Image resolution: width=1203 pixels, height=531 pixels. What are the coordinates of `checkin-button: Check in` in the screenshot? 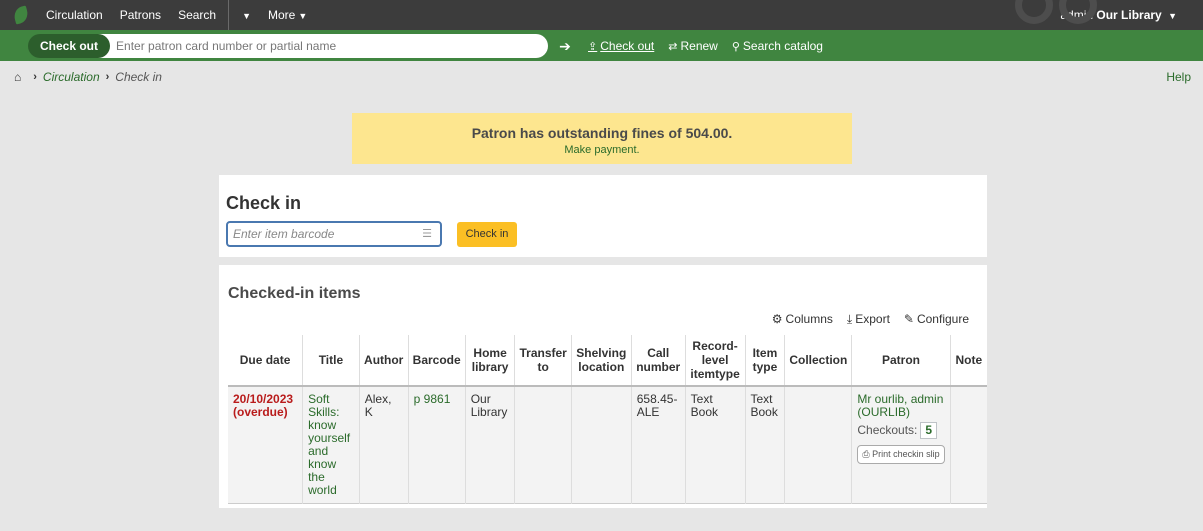 It's located at (487, 234).